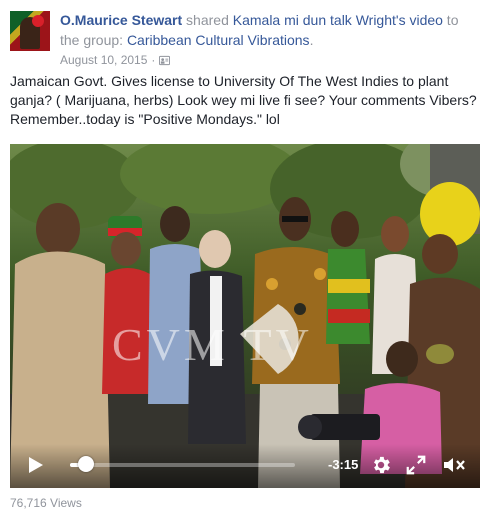 The height and width of the screenshot is (515, 491). I want to click on group-privacy-icon, so click(165, 60).